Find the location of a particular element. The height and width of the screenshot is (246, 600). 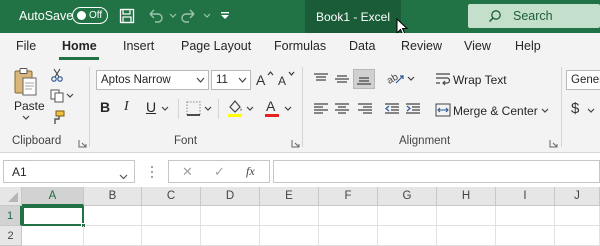

cell-a1 is located at coordinates (53, 216).